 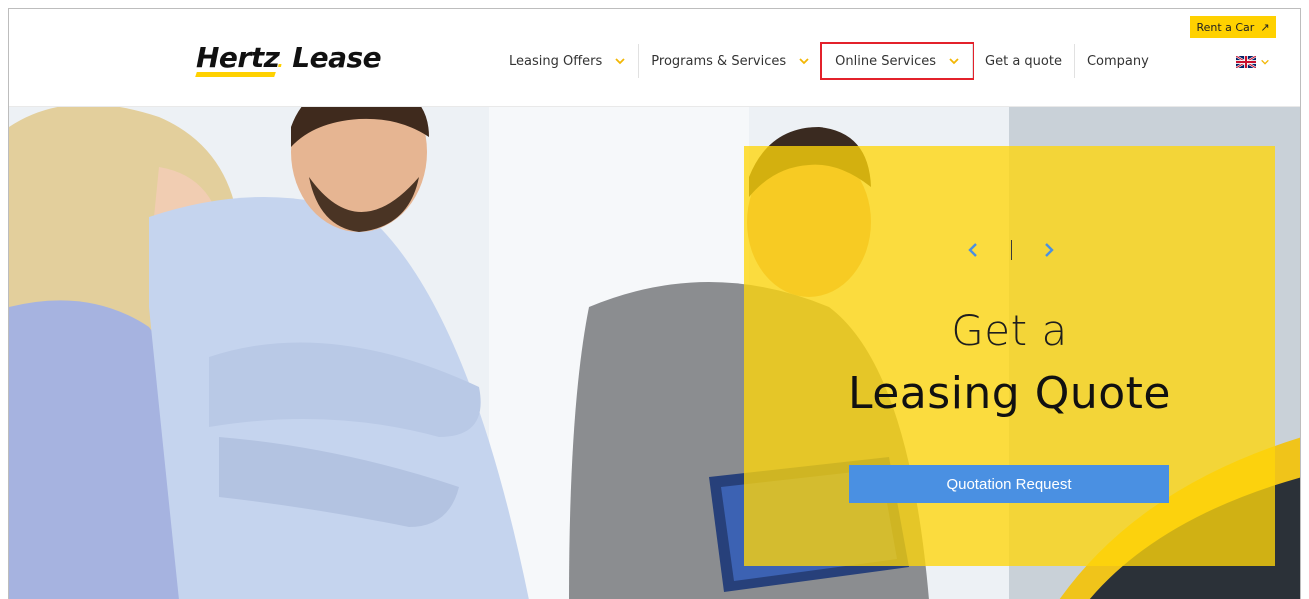 What do you see at coordinates (1009, 484) in the screenshot?
I see `quotation-request-button: Quotation Request` at bounding box center [1009, 484].